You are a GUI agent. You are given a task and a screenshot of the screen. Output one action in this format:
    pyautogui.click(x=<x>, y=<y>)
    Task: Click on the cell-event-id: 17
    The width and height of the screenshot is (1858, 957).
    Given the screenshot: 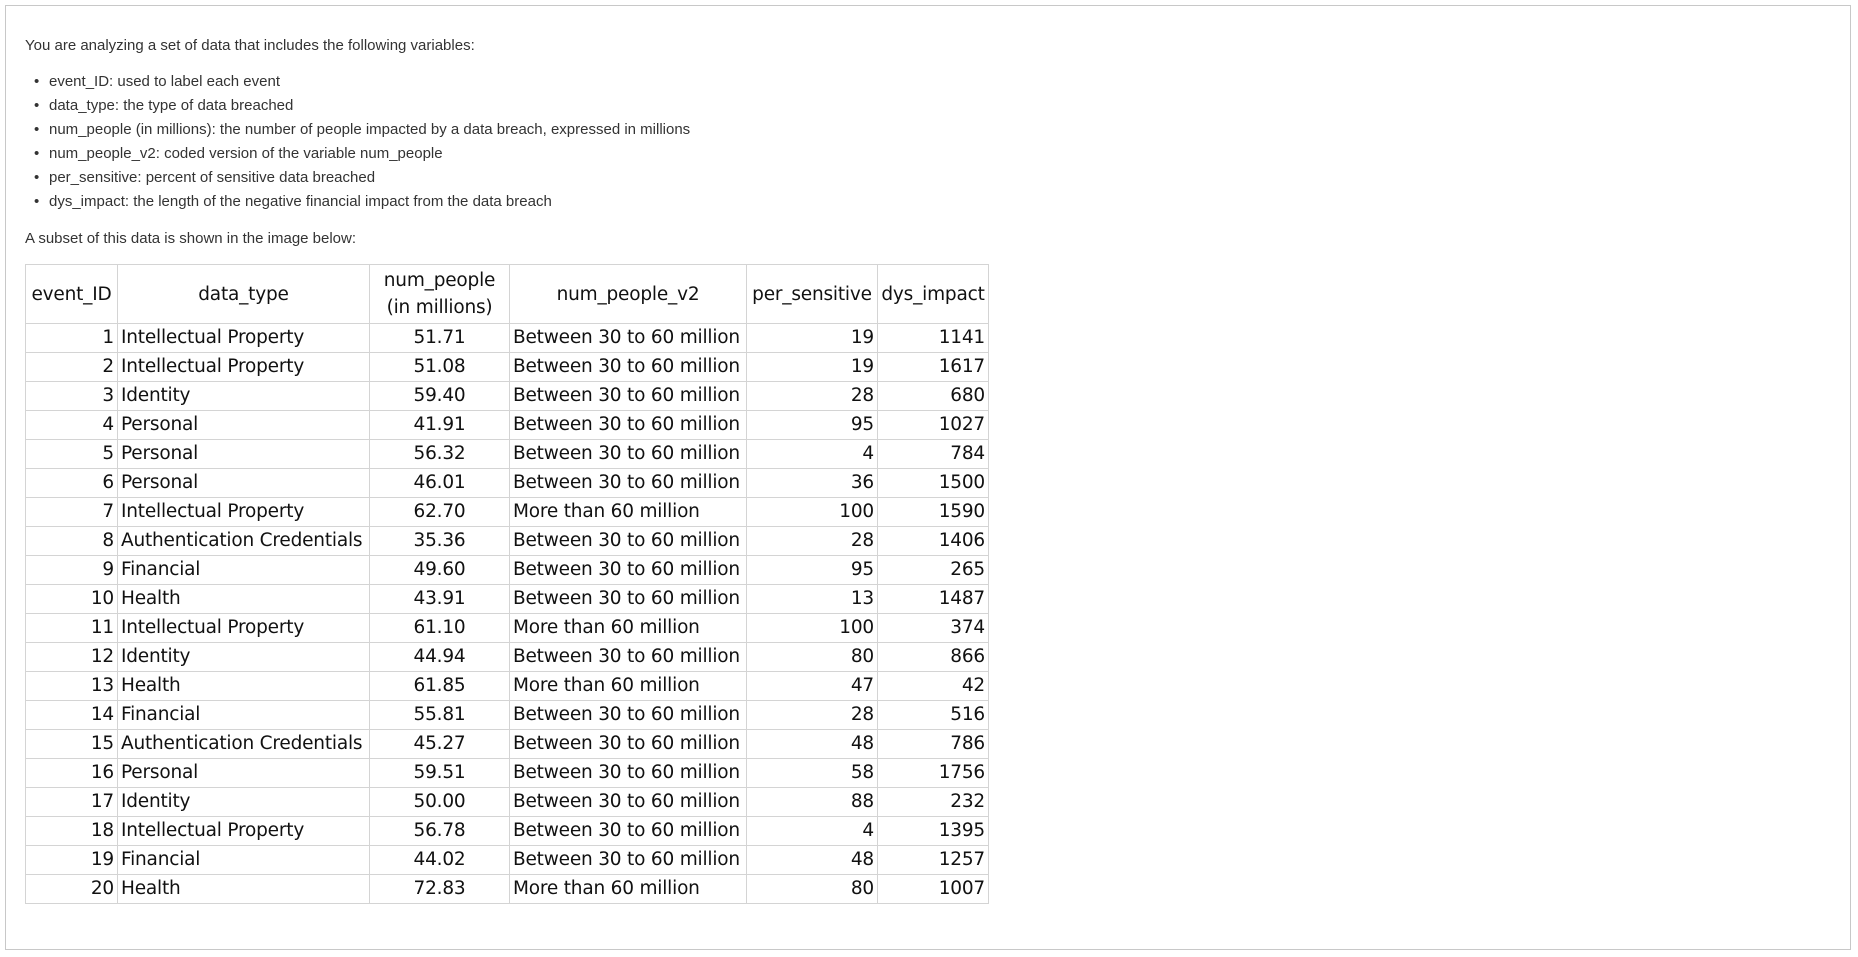 What is the action you would take?
    pyautogui.click(x=71, y=802)
    